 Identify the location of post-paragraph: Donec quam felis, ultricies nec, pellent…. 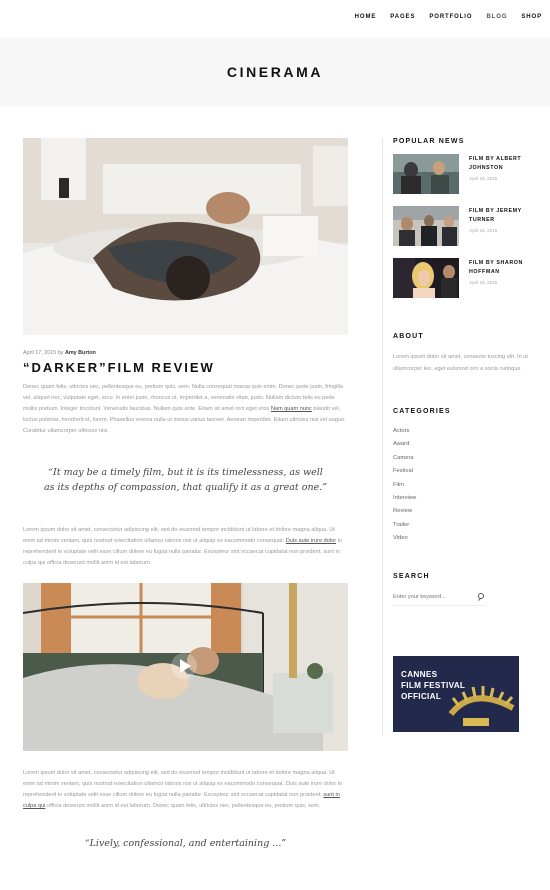
(185, 409).